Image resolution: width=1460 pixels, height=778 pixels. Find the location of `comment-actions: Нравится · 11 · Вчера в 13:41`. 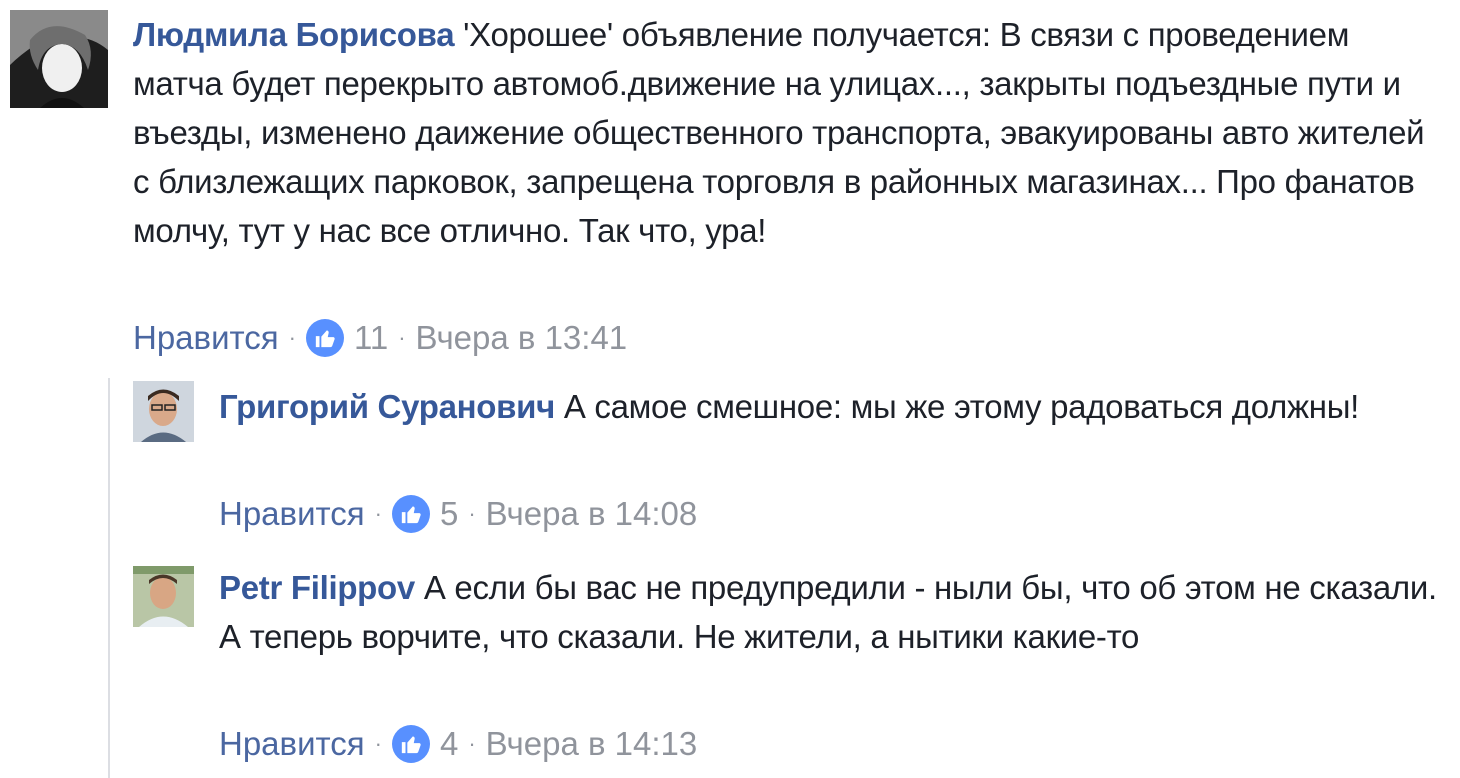

comment-actions: Нравится · 11 · Вчера в 13:41 is located at coordinates (380, 338).